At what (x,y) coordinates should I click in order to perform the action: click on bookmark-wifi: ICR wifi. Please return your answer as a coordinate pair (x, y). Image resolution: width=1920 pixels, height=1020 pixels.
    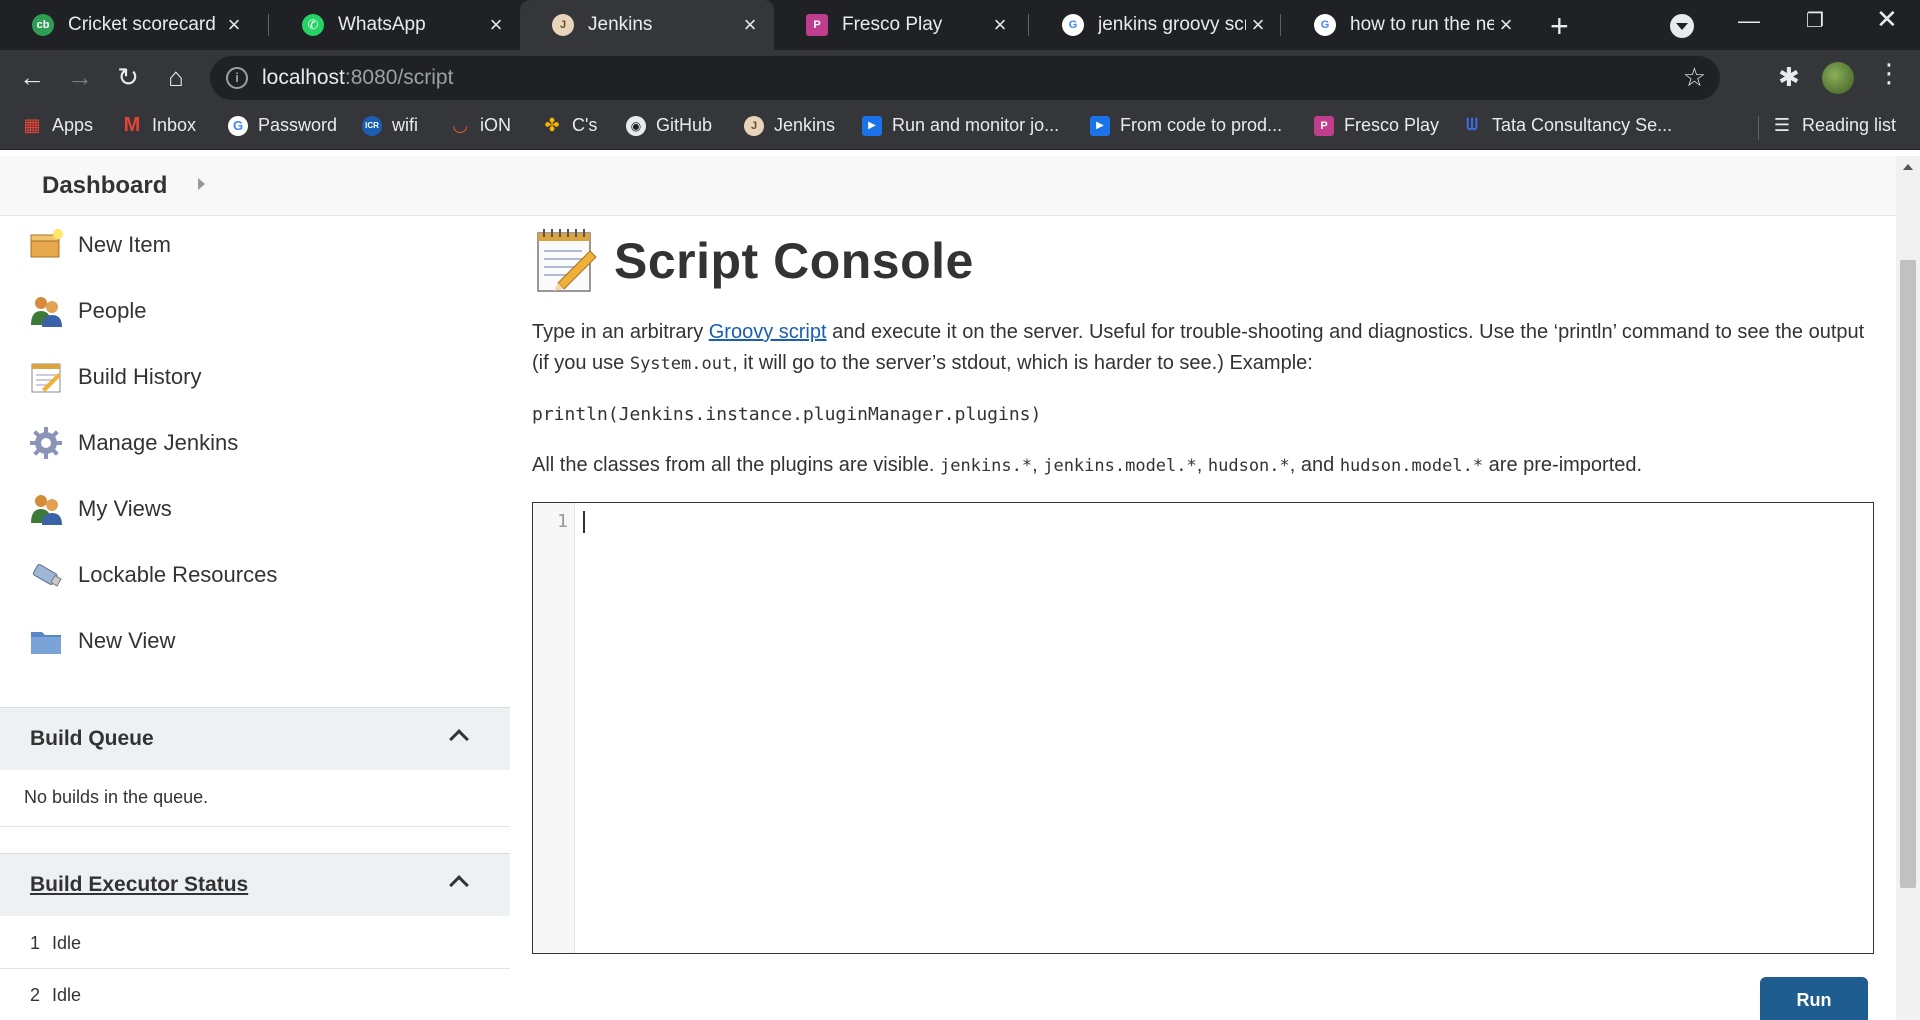
    Looking at the image, I should click on (390, 125).